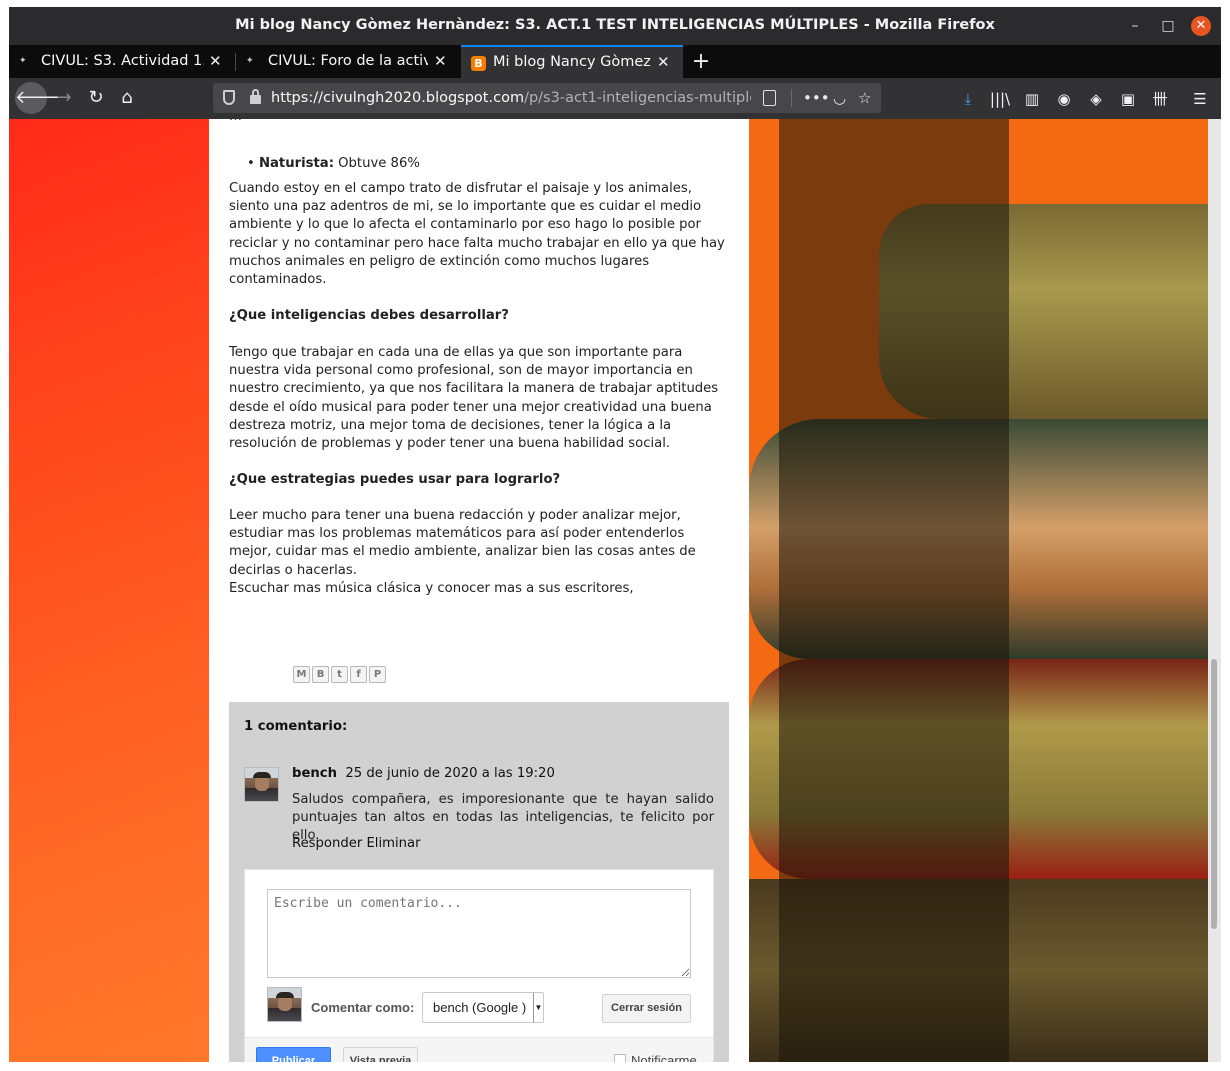 This screenshot has height=1071, width=1230. Describe the element at coordinates (1000, 99) in the screenshot. I see `library-icon: |||\` at that location.